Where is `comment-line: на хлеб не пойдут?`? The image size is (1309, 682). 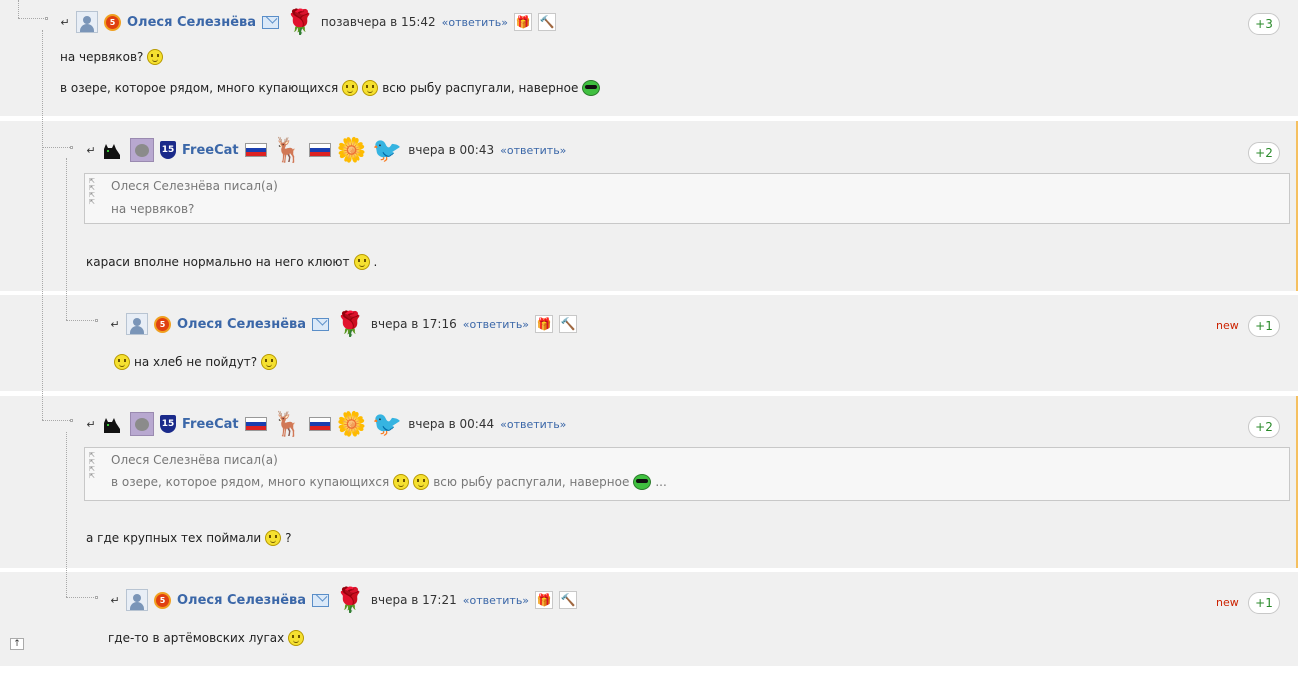
comment-line: на хлеб не пойдут? is located at coordinates (196, 362).